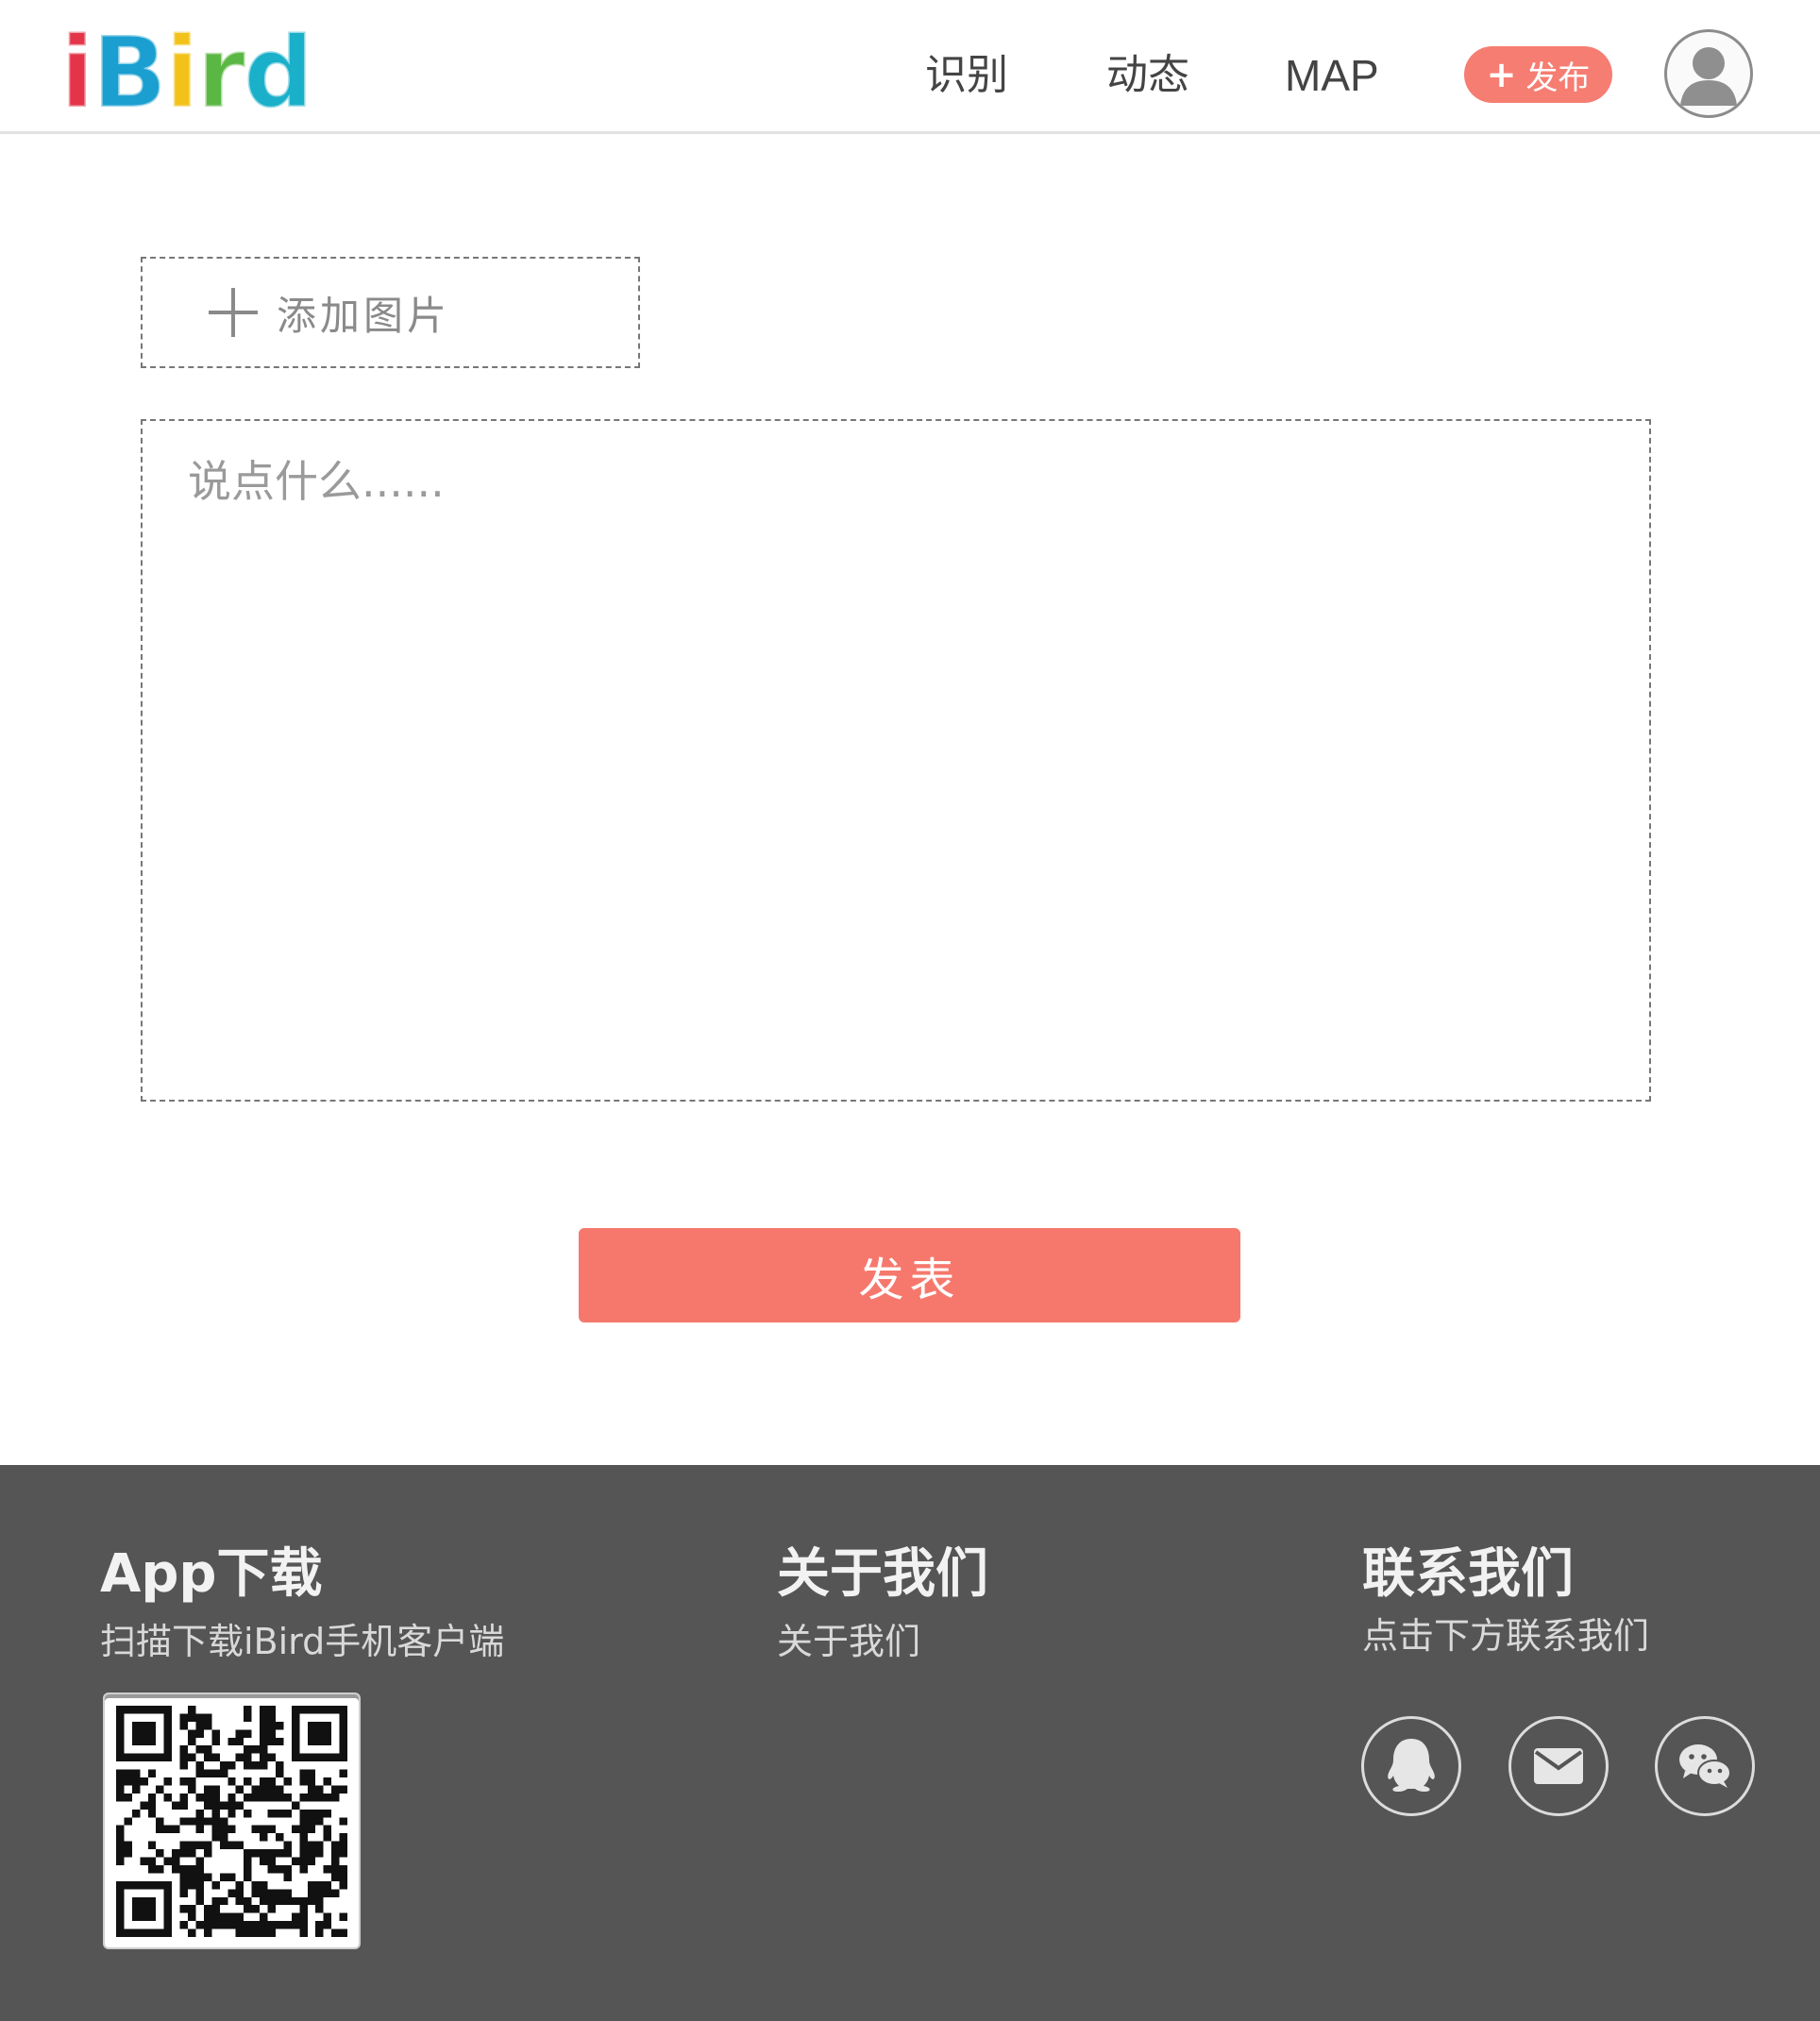 Image resolution: width=1820 pixels, height=2021 pixels. I want to click on publish-button: + 发布, so click(1538, 75).